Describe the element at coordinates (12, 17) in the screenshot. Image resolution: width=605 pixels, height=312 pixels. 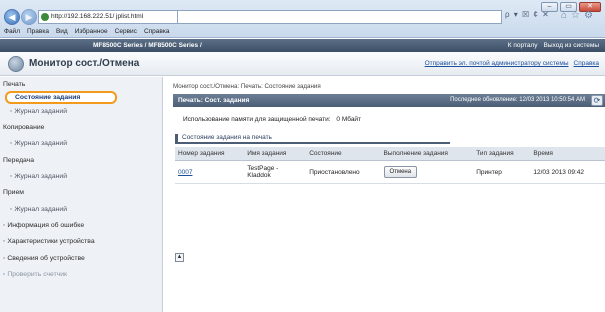
I see `back-arrow-icon: ◀` at that location.